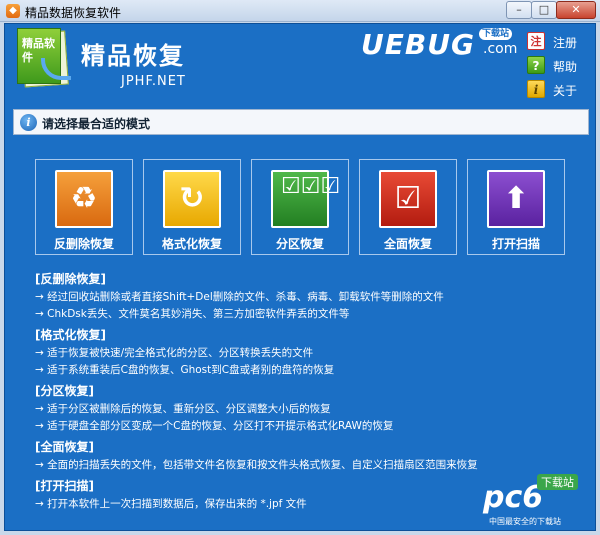  What do you see at coordinates (565, 43) in the screenshot?
I see `register-label: 注册` at bounding box center [565, 43].